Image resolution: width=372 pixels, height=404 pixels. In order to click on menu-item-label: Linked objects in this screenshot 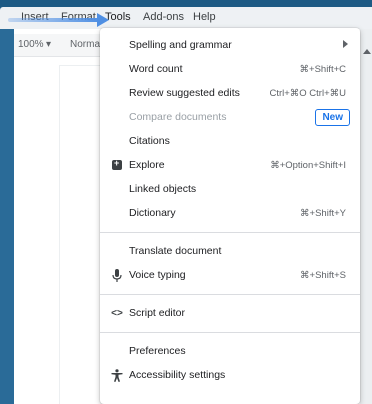, I will do `click(163, 189)`.